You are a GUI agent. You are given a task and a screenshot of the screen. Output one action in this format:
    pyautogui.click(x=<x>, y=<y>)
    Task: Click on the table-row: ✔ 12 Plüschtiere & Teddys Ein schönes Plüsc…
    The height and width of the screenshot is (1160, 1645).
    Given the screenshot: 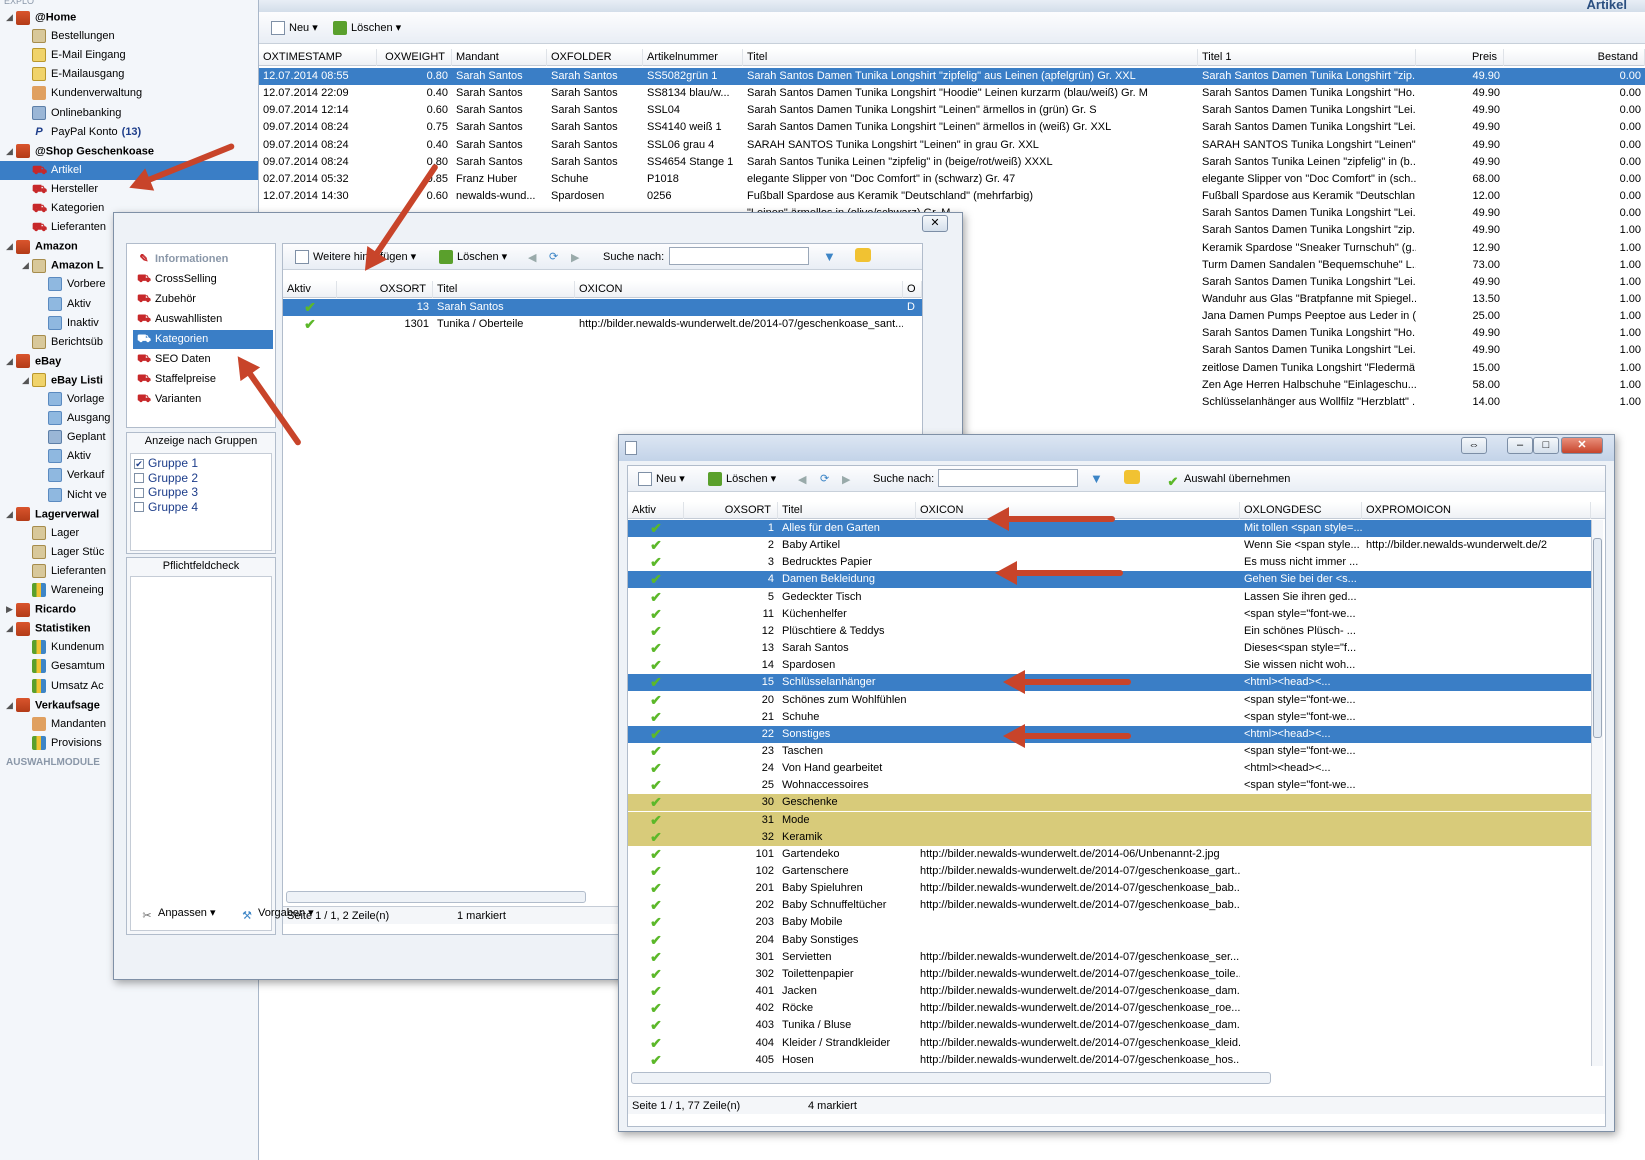 What is the action you would take?
    pyautogui.click(x=1109, y=631)
    